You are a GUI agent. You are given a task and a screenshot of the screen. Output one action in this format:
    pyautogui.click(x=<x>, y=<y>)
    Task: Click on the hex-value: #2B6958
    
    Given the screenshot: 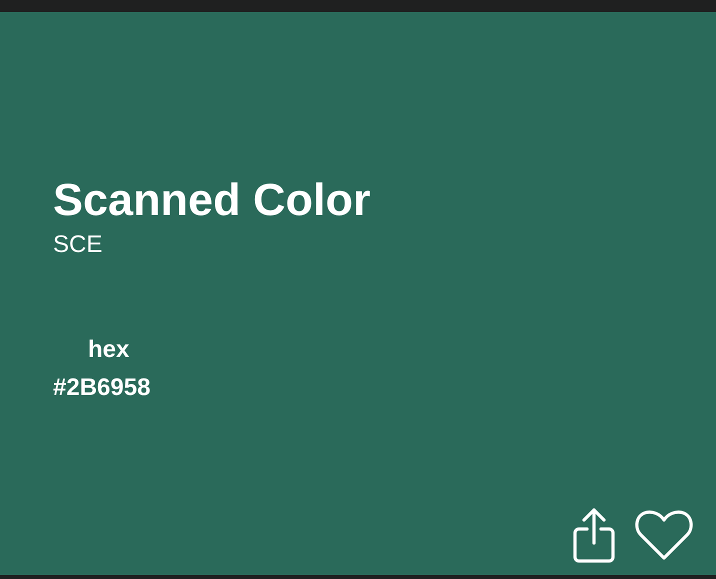 What is the action you would take?
    pyautogui.click(x=101, y=388)
    